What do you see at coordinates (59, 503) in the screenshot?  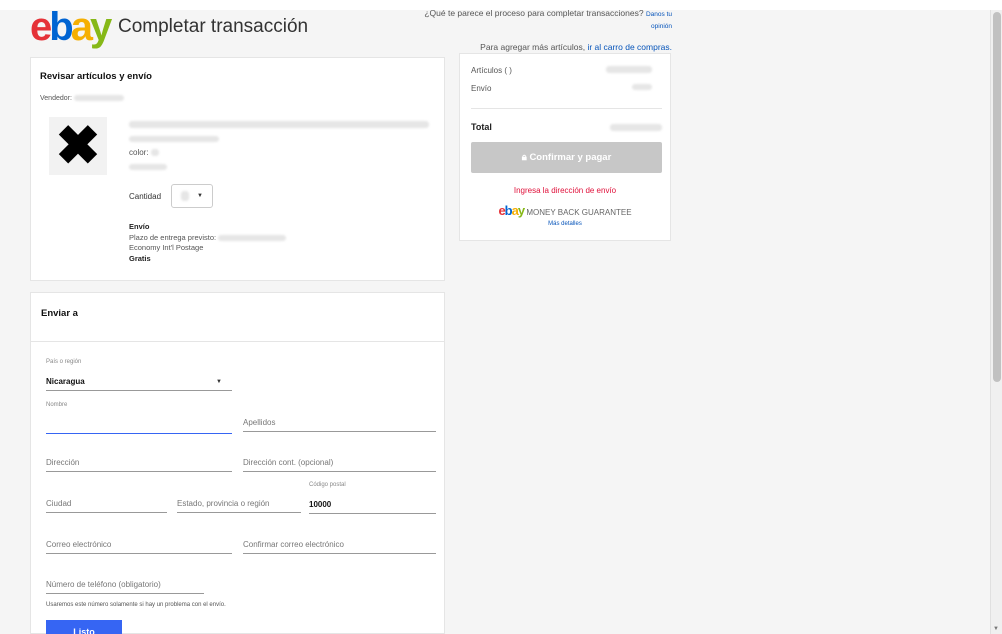 I see `city-placeholder: Ciudad` at bounding box center [59, 503].